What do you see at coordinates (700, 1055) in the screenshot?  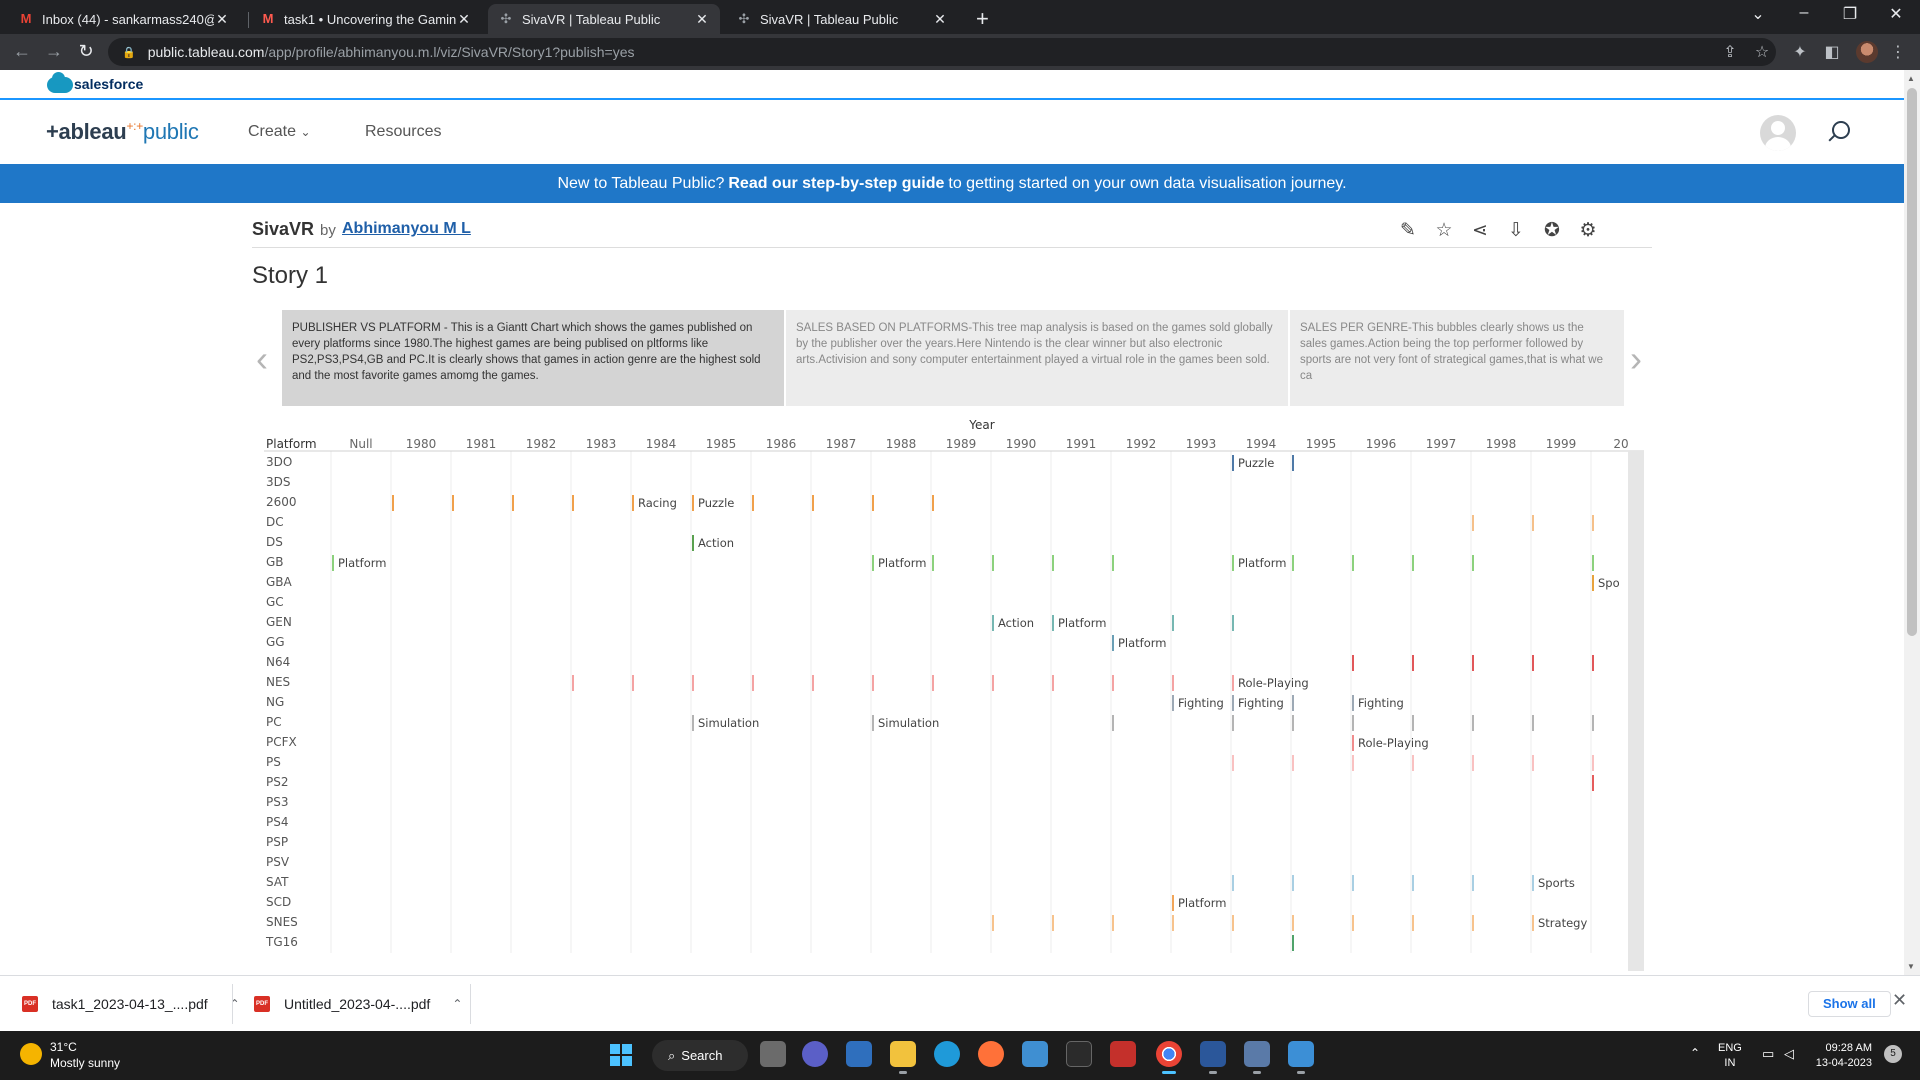 I see `taskbar-search: ⌕ Search` at bounding box center [700, 1055].